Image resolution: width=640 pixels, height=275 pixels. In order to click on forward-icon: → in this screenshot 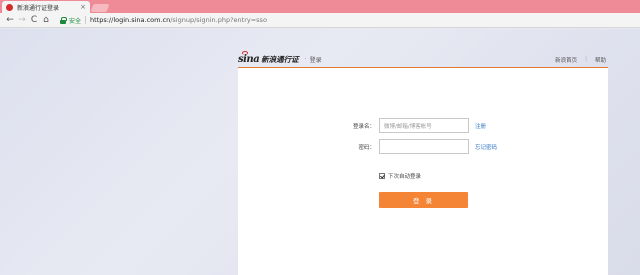, I will do `click(22, 20)`.